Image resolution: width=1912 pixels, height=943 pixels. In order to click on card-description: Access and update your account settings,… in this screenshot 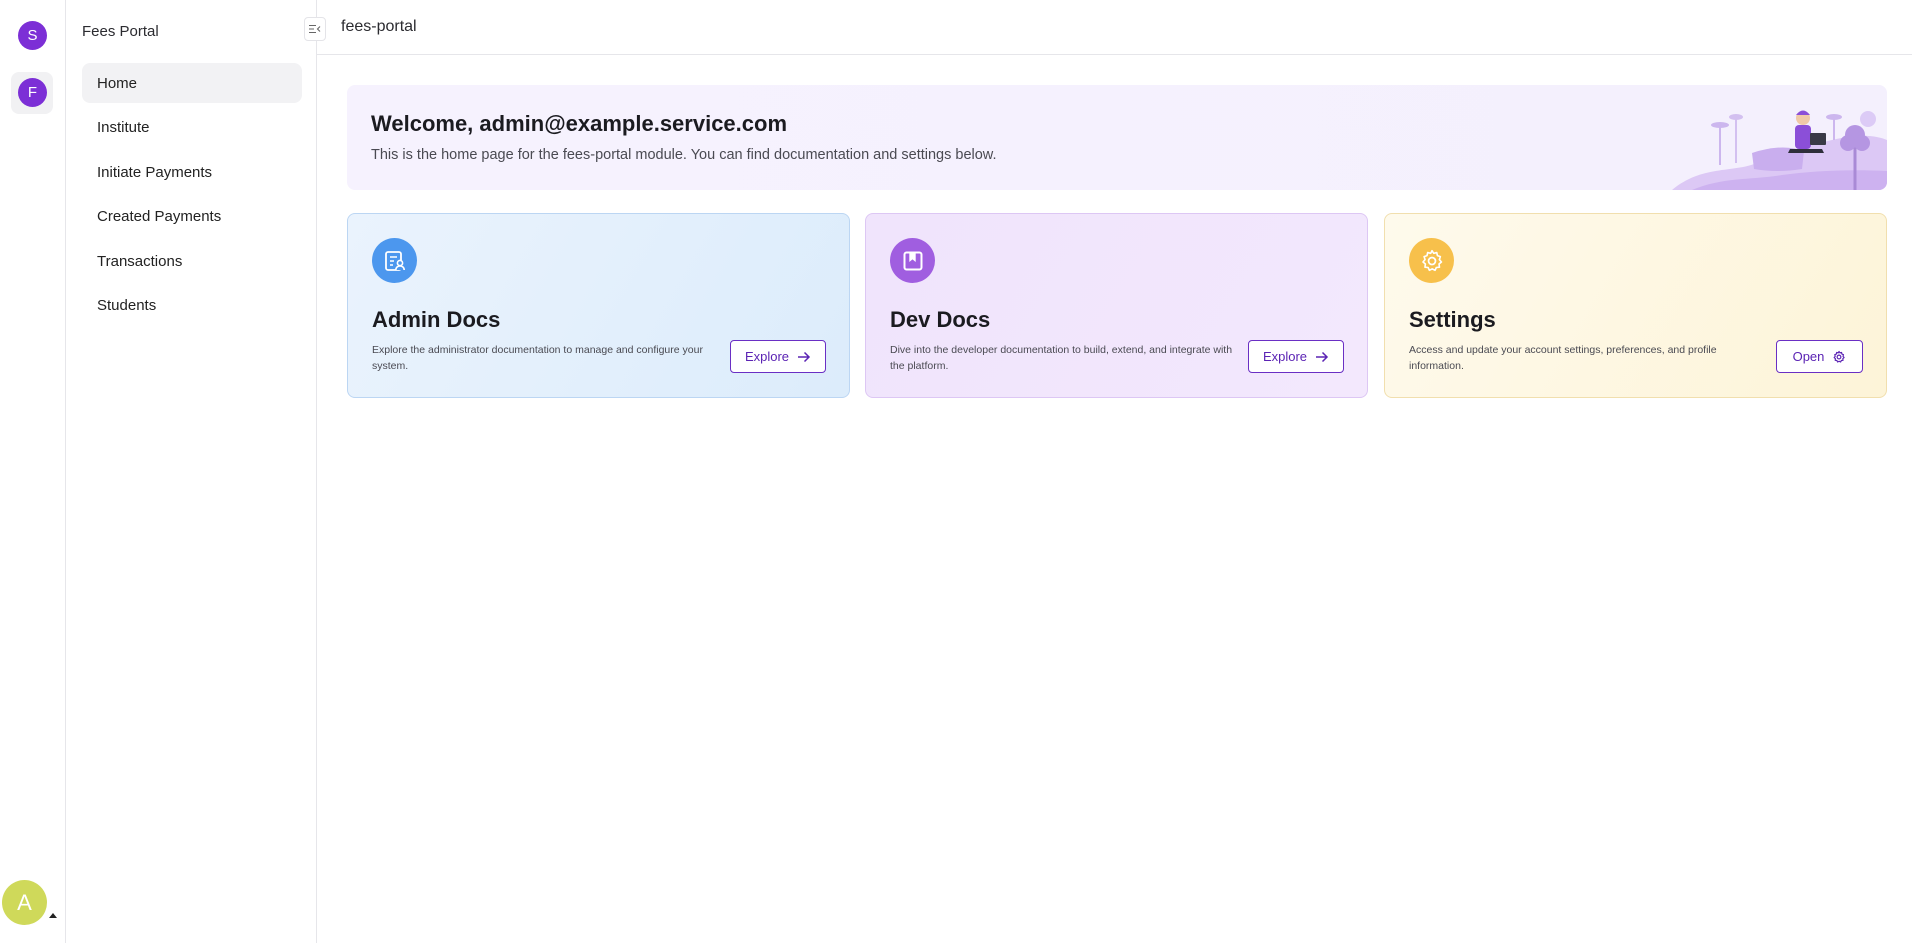, I will do `click(1563, 358)`.